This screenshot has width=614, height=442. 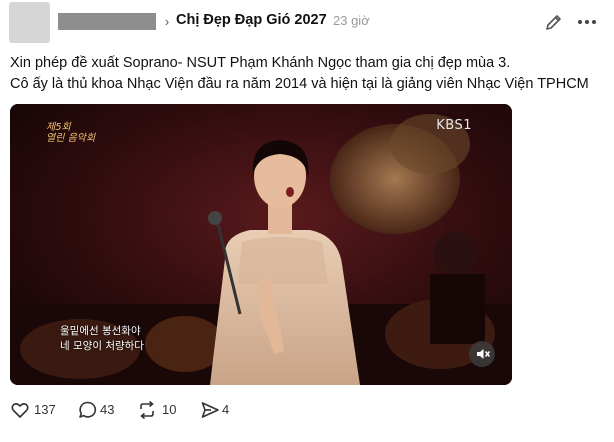 What do you see at coordinates (210, 410) in the screenshot?
I see `paper-plane-icon` at bounding box center [210, 410].